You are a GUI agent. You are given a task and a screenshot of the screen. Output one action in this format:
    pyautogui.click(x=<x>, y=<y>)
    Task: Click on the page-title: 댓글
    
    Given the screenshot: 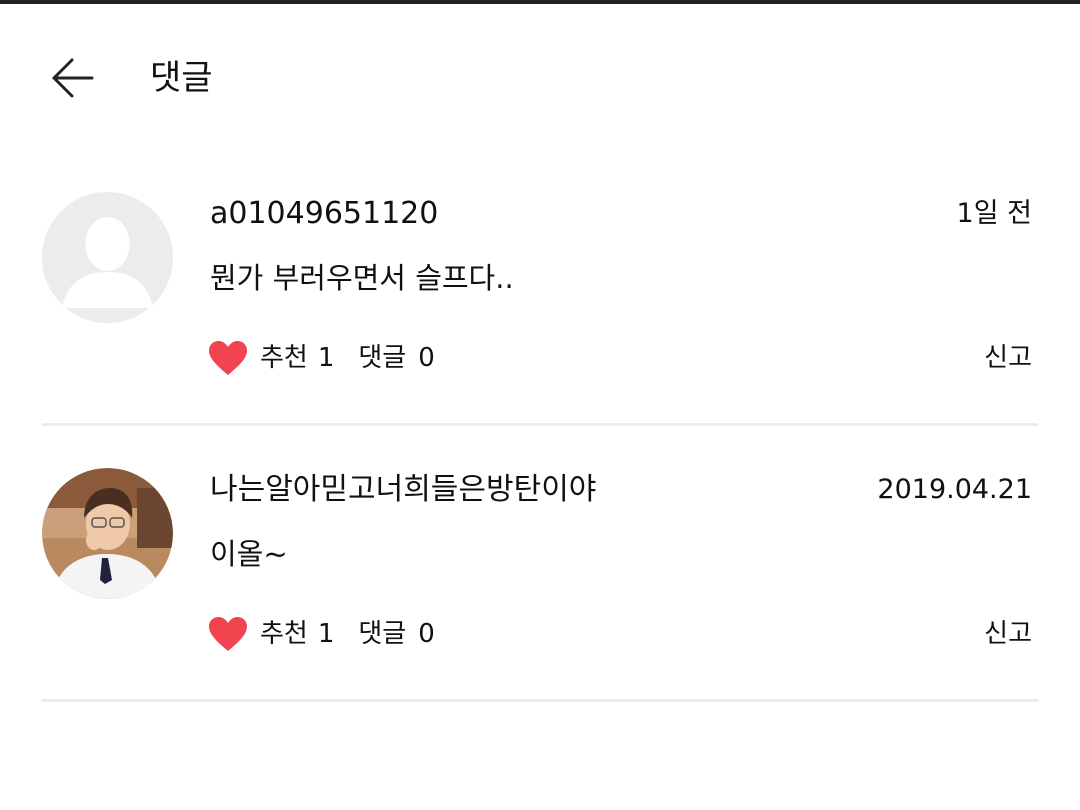 What is the action you would take?
    pyautogui.click(x=181, y=78)
    